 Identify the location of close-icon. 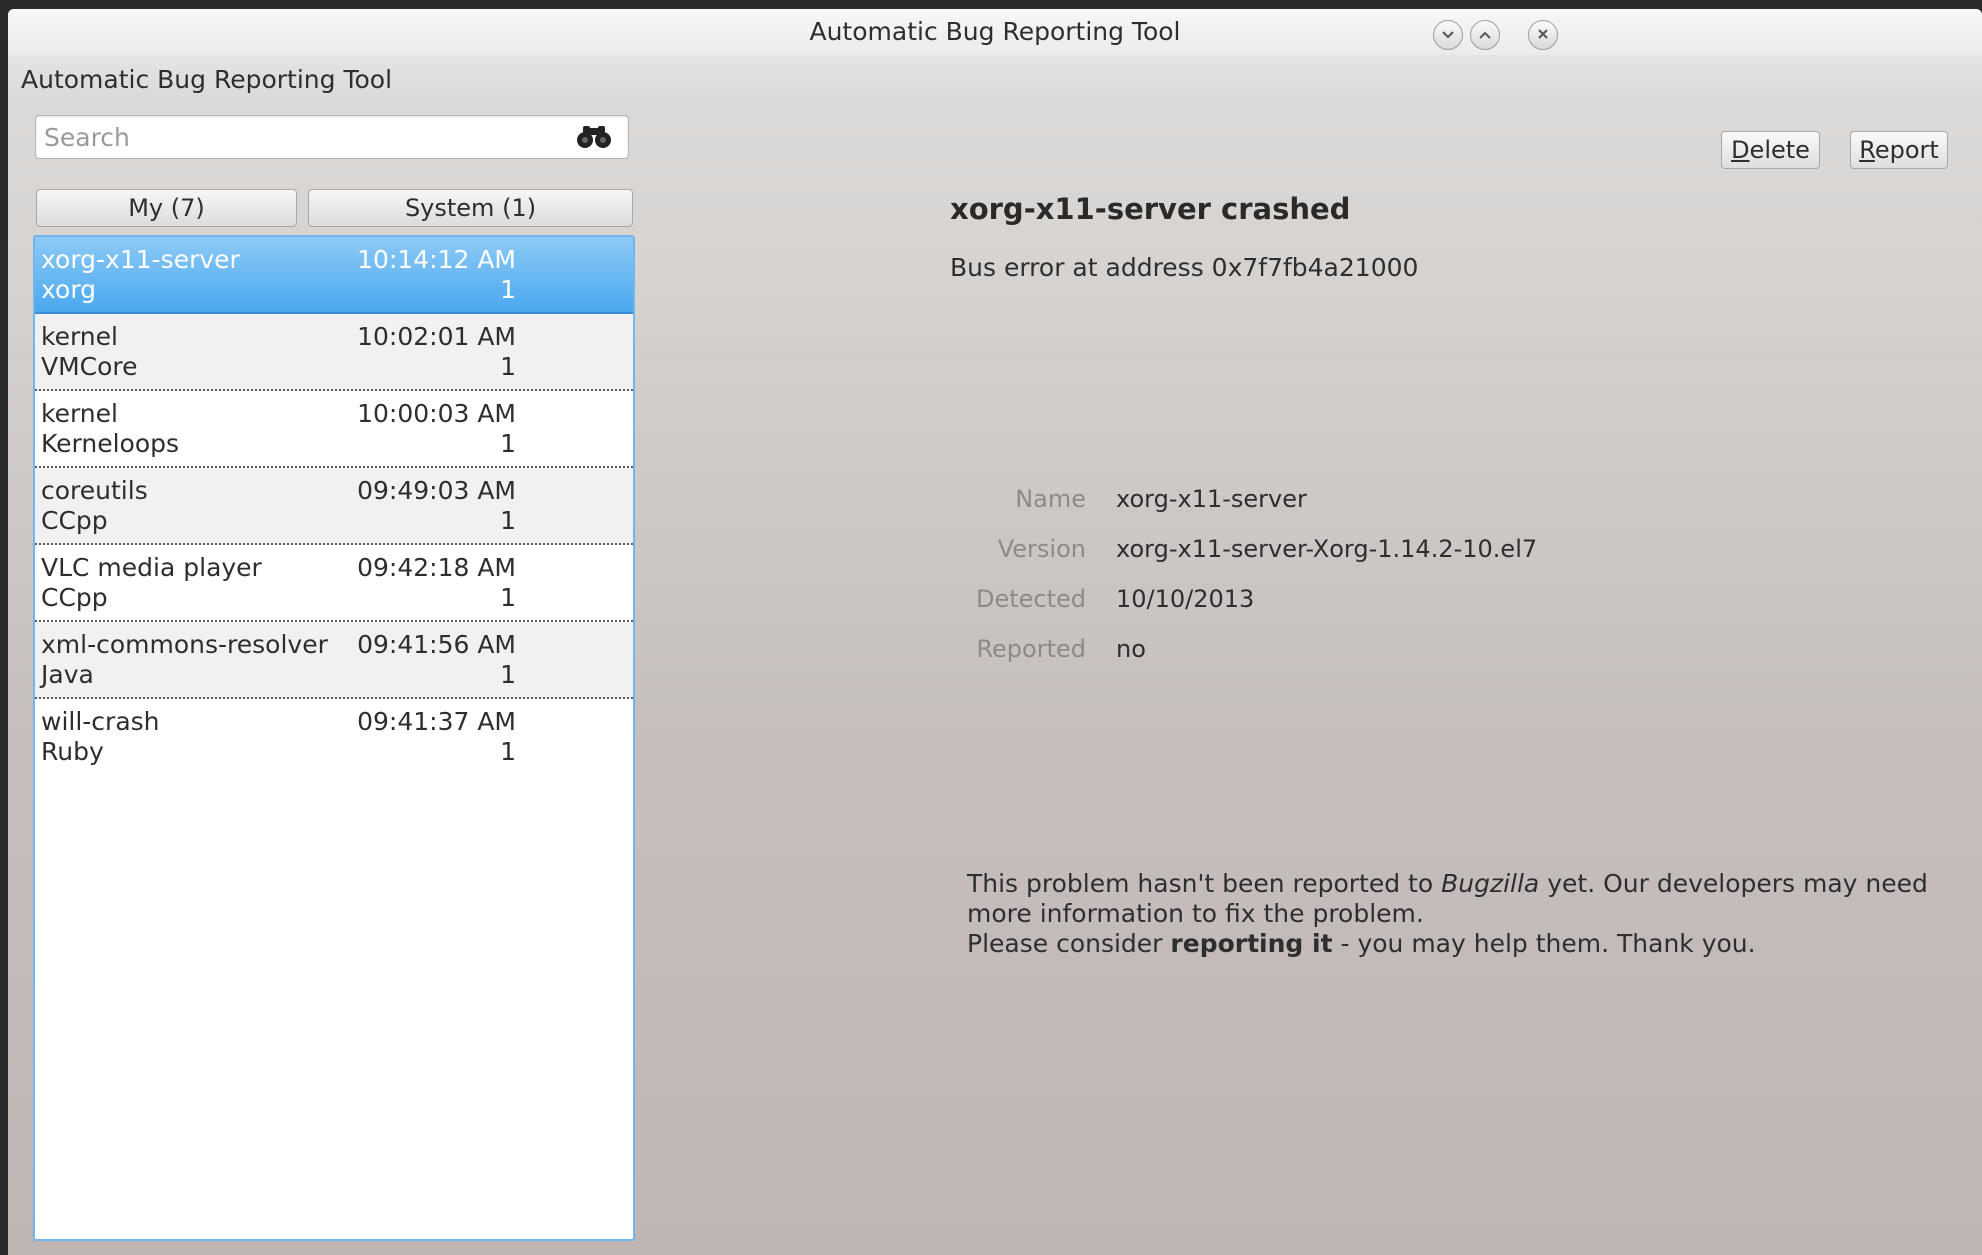
(1543, 35).